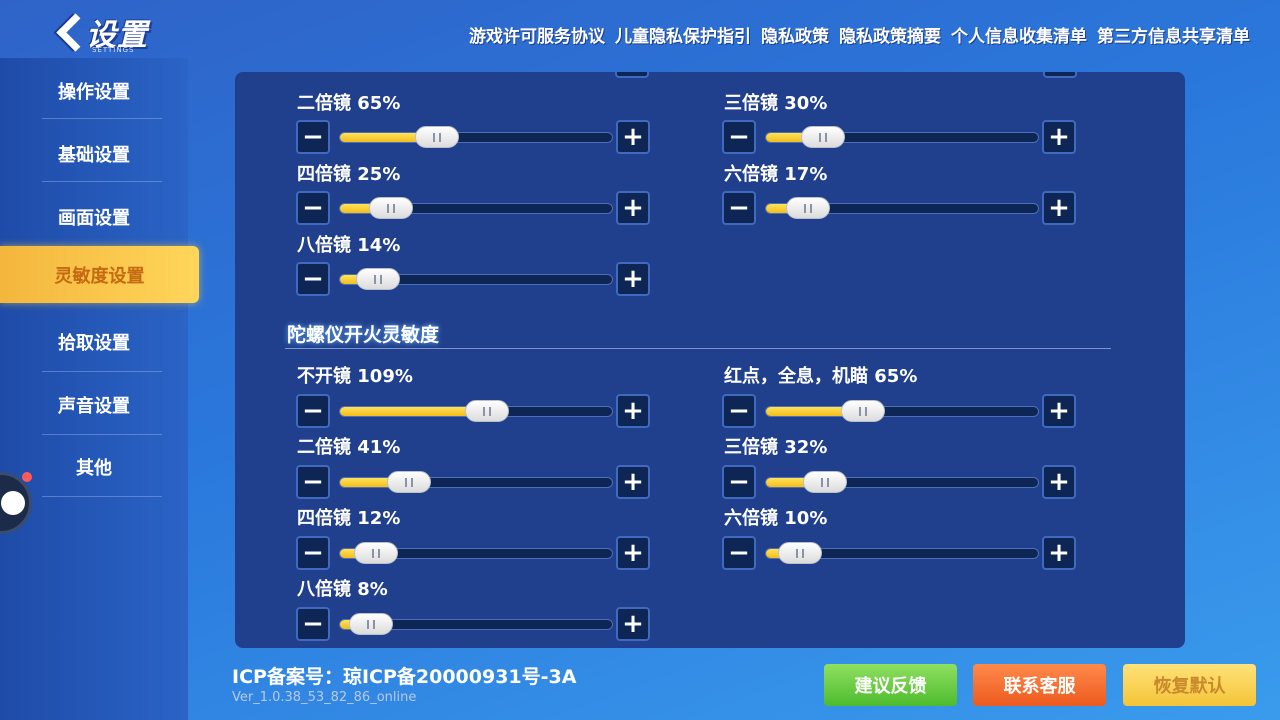 Image resolution: width=1280 pixels, height=720 pixels. Describe the element at coordinates (349, 103) in the screenshot. I see `slider-label: 二倍镜 65%` at that location.